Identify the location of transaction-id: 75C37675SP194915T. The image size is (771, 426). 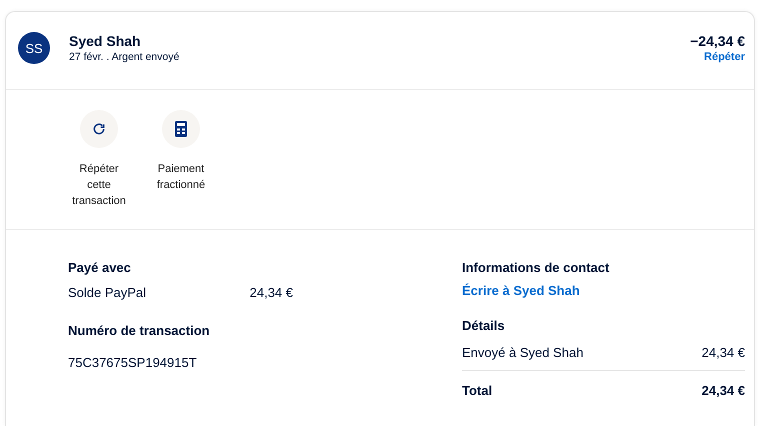
(133, 362).